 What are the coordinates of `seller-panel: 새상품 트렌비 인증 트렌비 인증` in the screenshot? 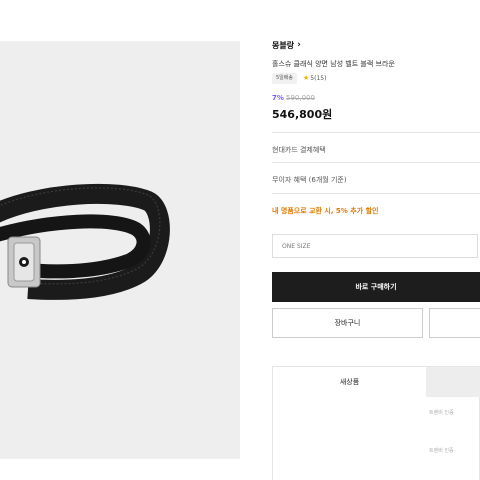 It's located at (376, 423).